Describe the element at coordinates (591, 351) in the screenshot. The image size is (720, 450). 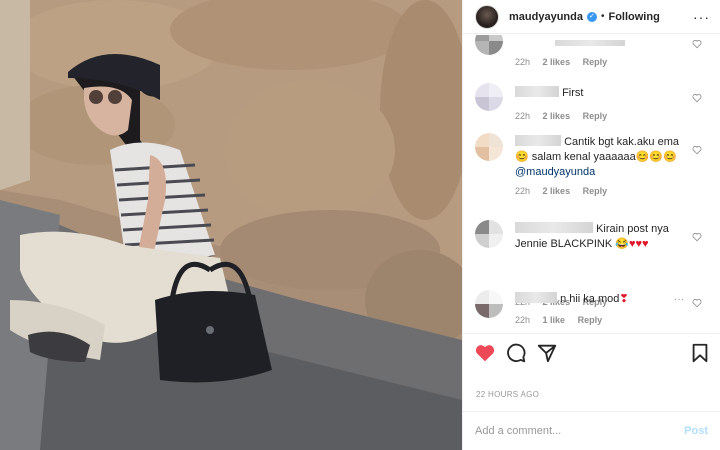
I see `post-actions` at that location.